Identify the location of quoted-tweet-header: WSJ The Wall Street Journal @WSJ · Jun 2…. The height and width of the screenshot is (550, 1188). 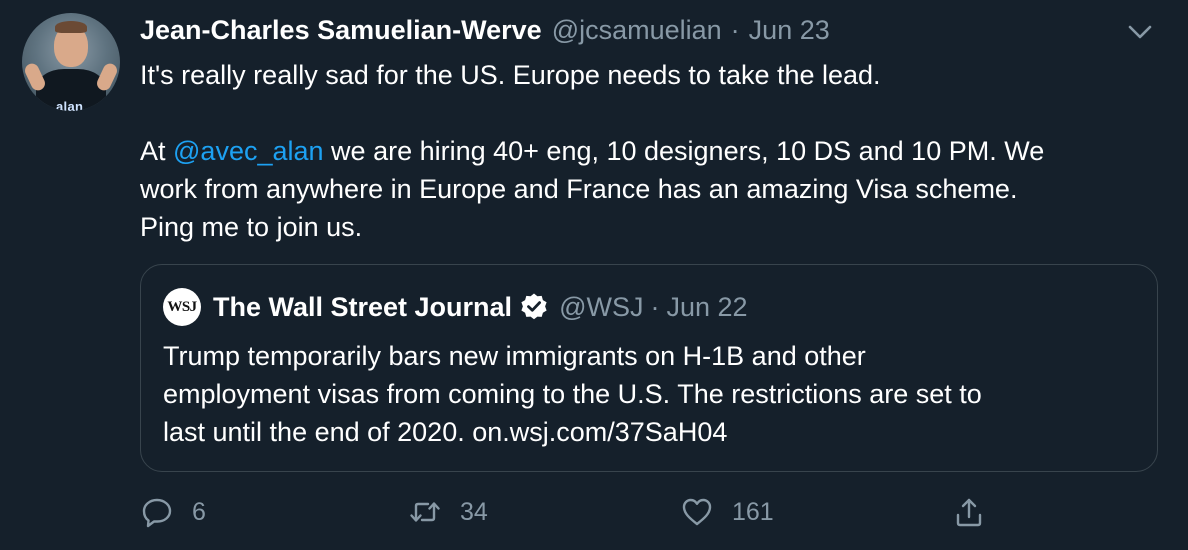
(455, 307).